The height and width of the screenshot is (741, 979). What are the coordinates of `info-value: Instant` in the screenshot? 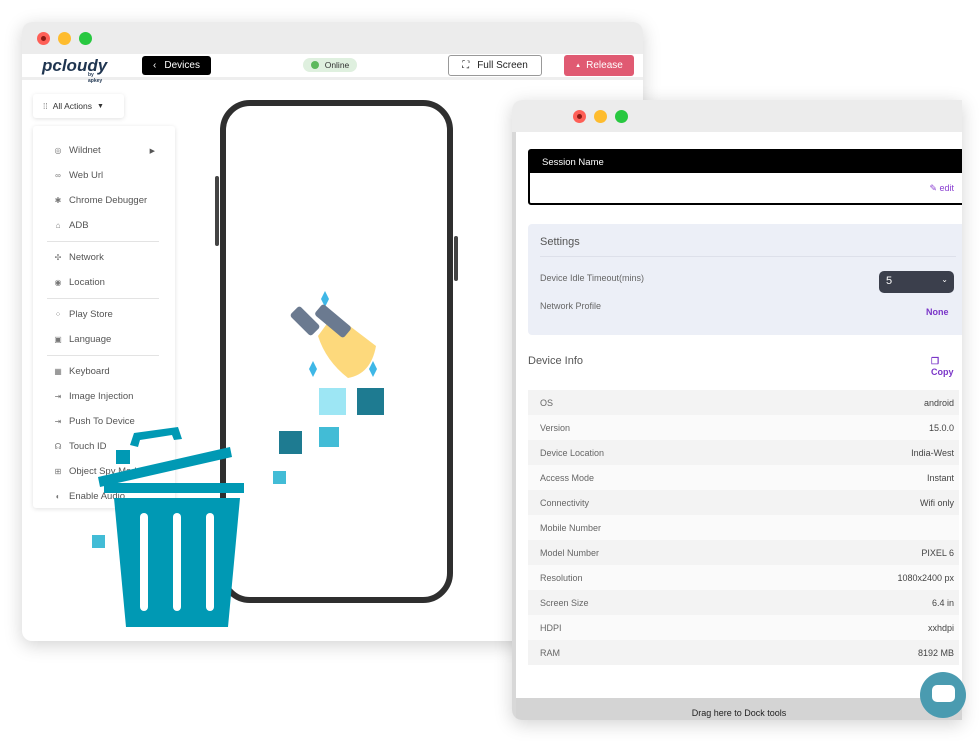 It's located at (940, 477).